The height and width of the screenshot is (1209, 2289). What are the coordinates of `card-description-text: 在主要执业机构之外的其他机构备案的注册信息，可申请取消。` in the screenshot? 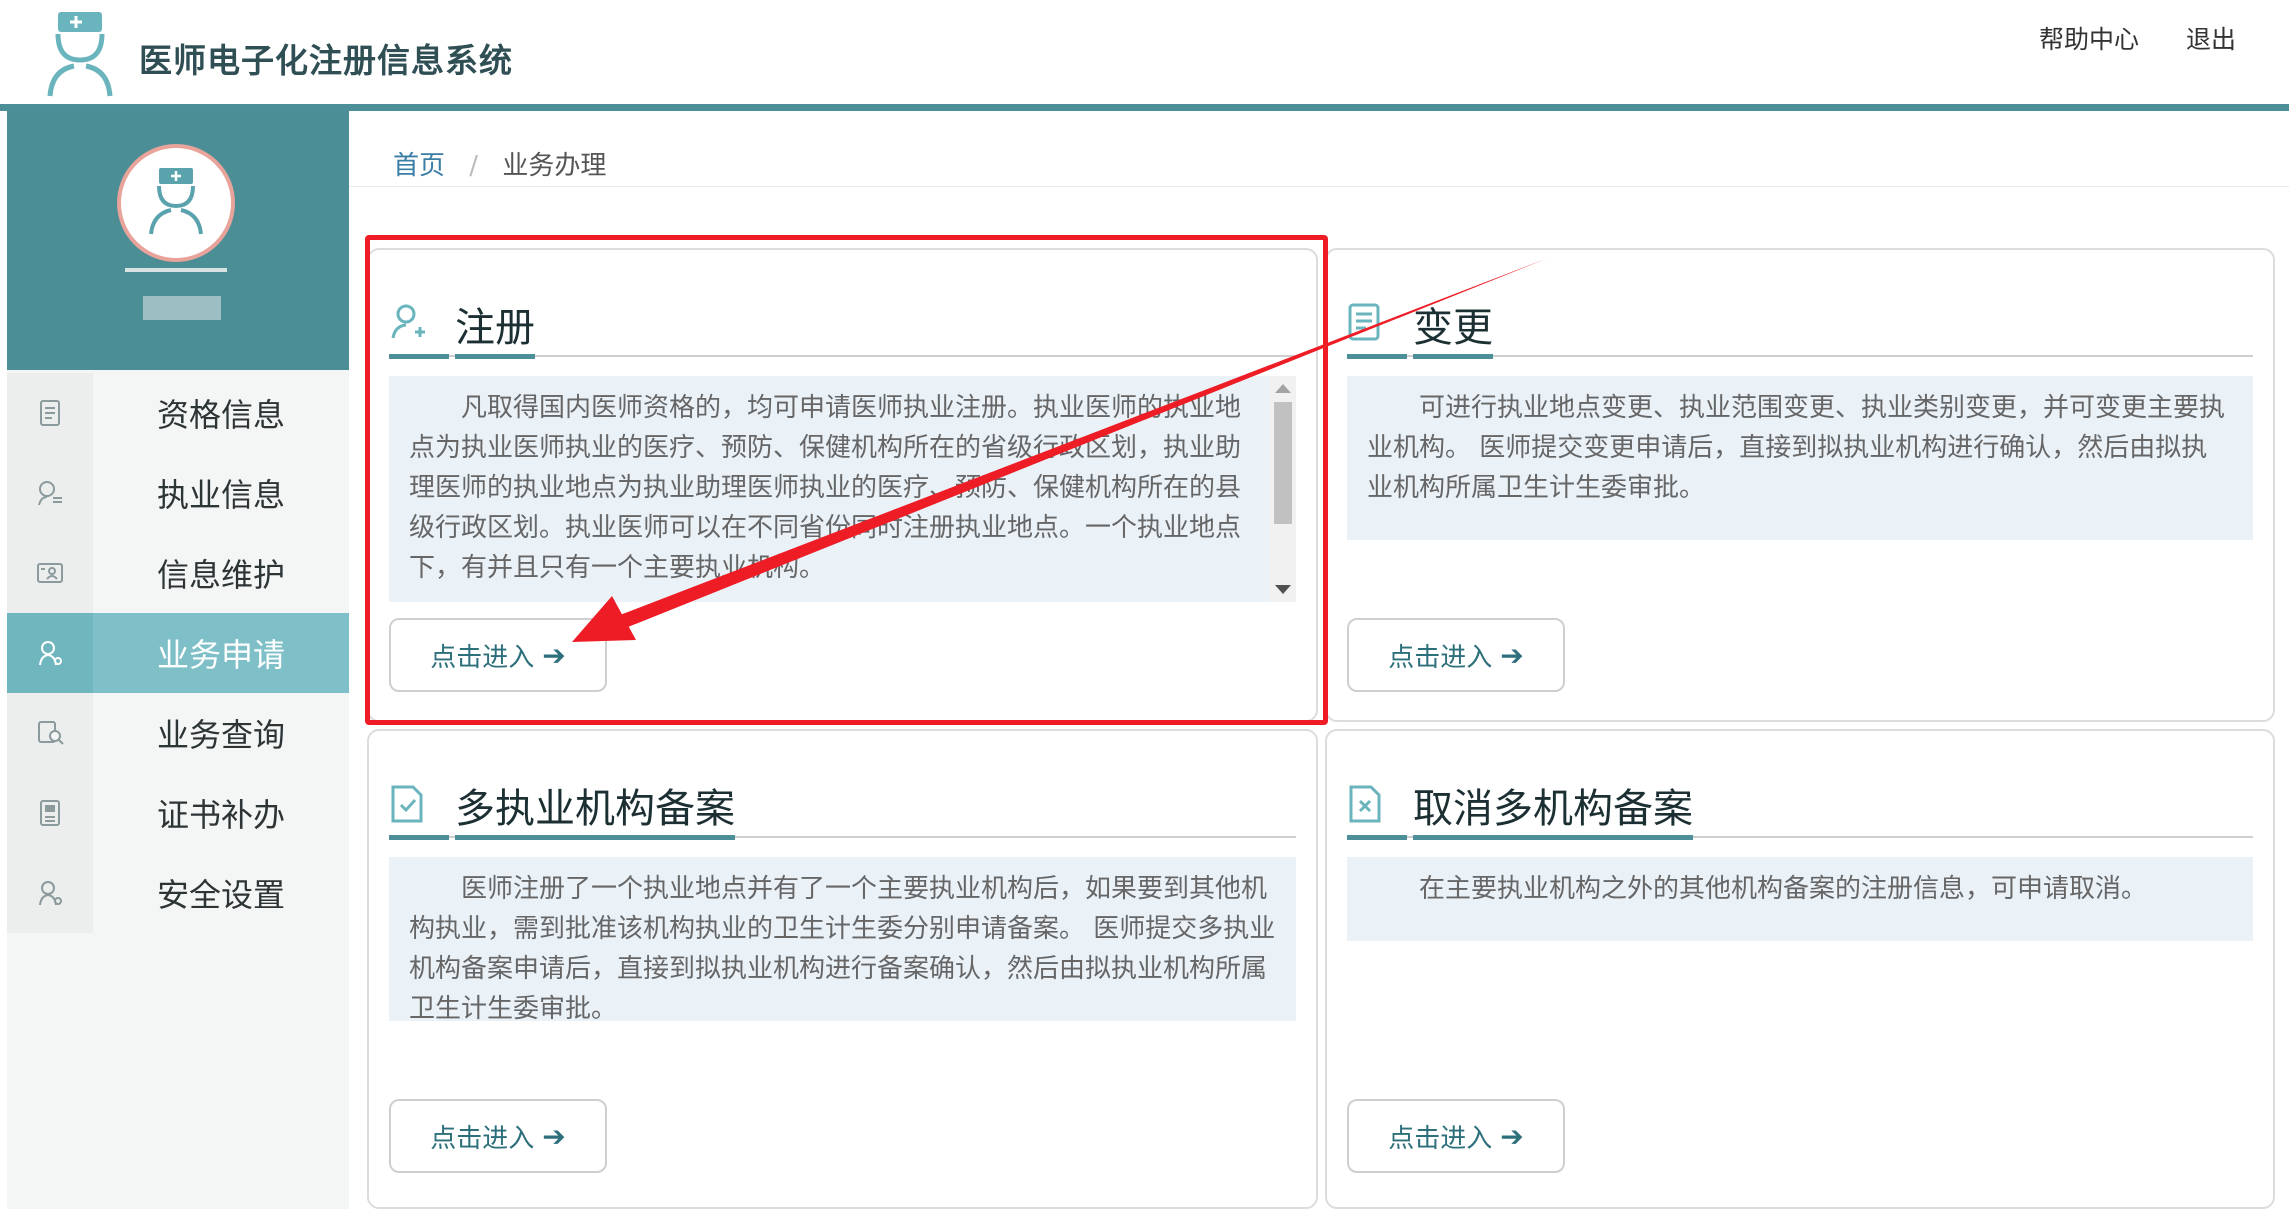 It's located at (1783, 889).